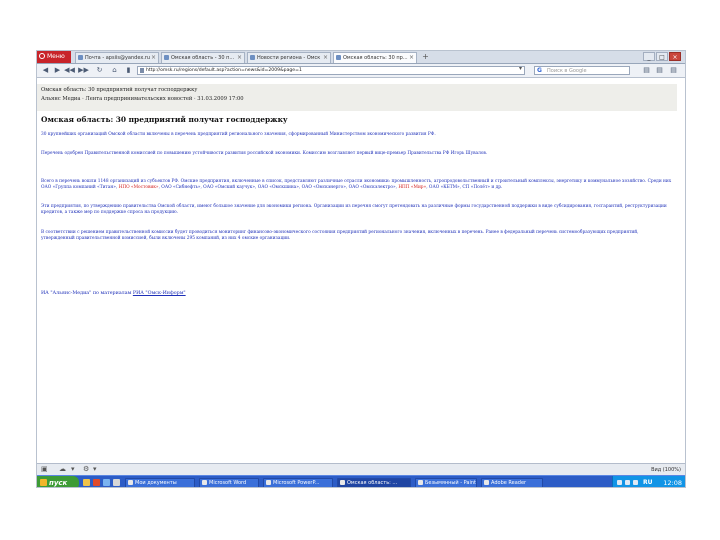  I want to click on tab-news-1: Омская область - 30 п... ×, so click(203, 57).